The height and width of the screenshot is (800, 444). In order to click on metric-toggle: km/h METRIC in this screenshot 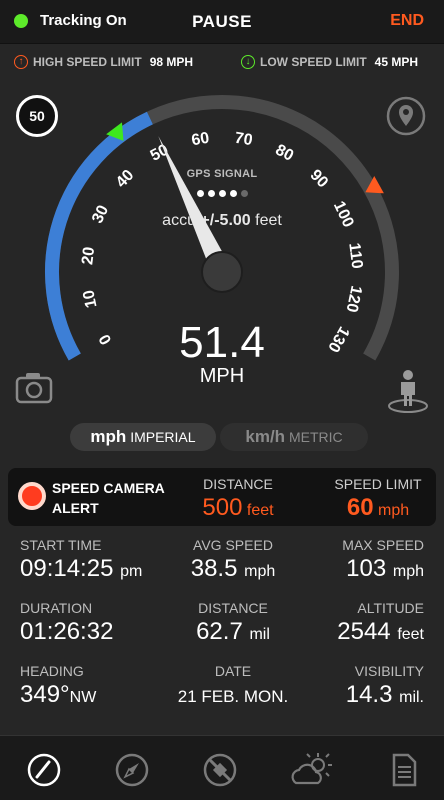, I will do `click(294, 437)`.